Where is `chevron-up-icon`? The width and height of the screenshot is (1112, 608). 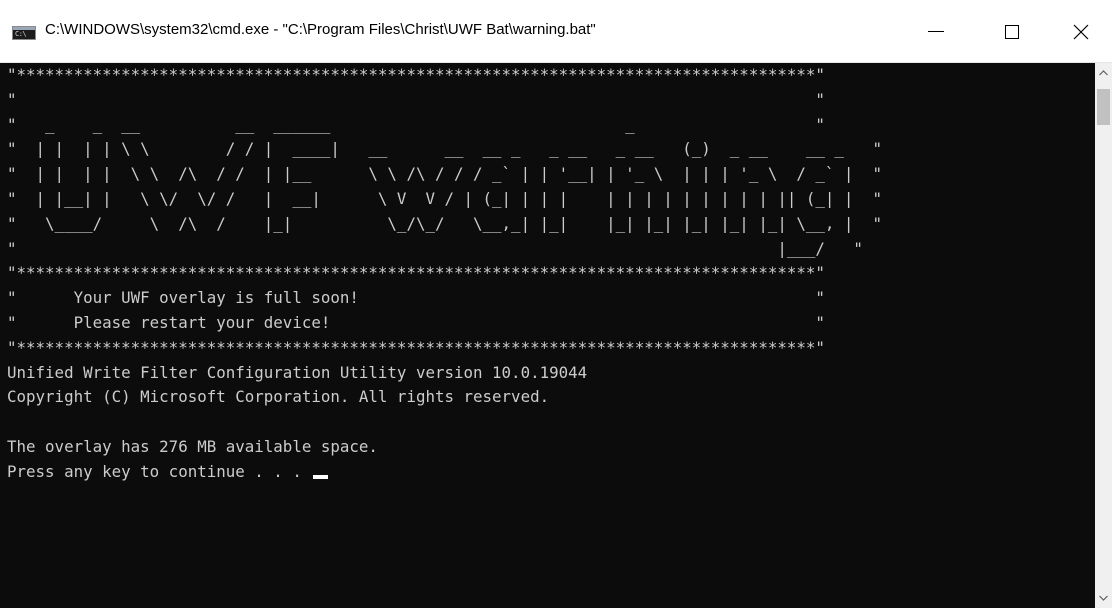 chevron-up-icon is located at coordinates (1103, 73).